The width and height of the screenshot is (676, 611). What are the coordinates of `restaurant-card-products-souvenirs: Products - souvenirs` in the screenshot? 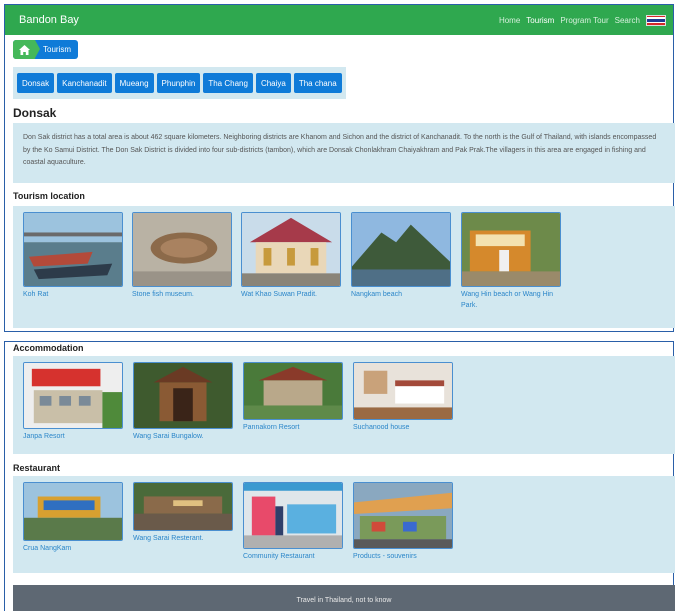 It's located at (403, 522).